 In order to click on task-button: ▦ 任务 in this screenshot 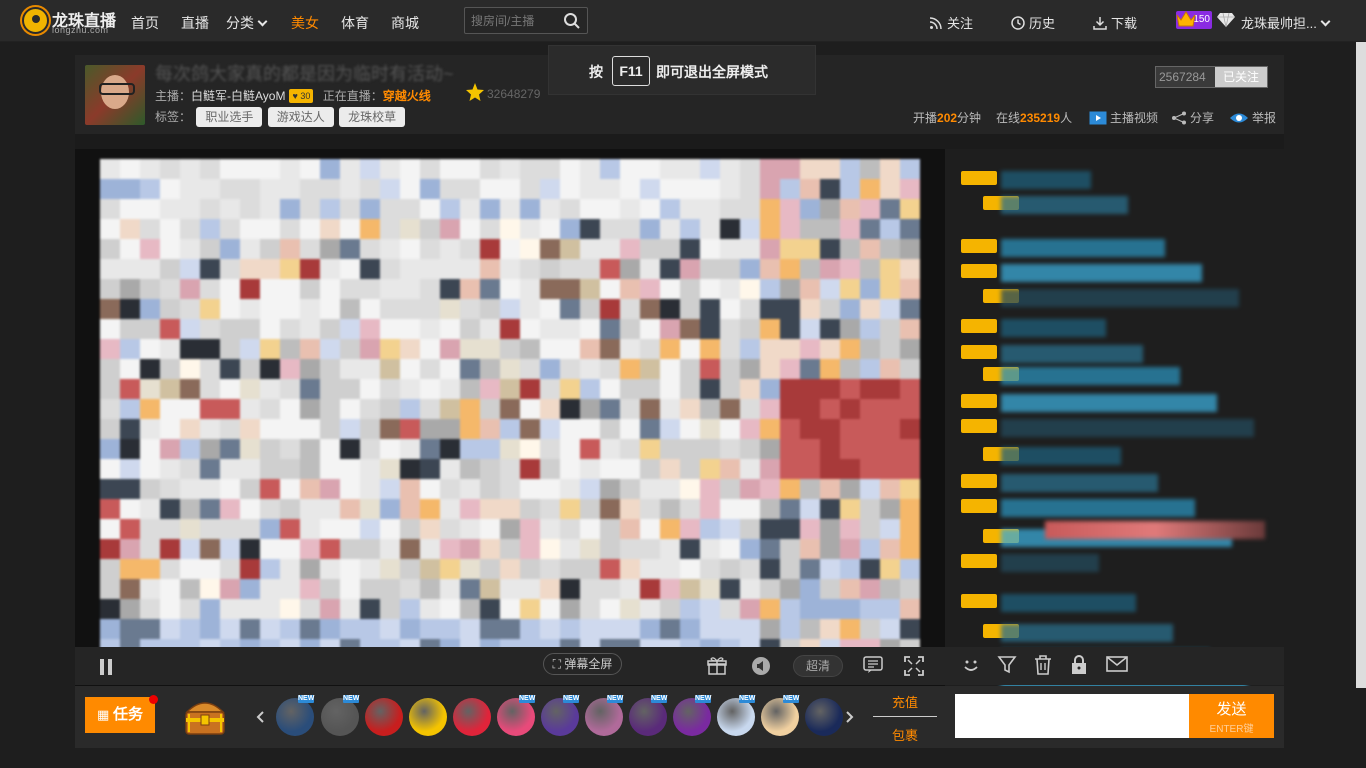, I will do `click(120, 715)`.